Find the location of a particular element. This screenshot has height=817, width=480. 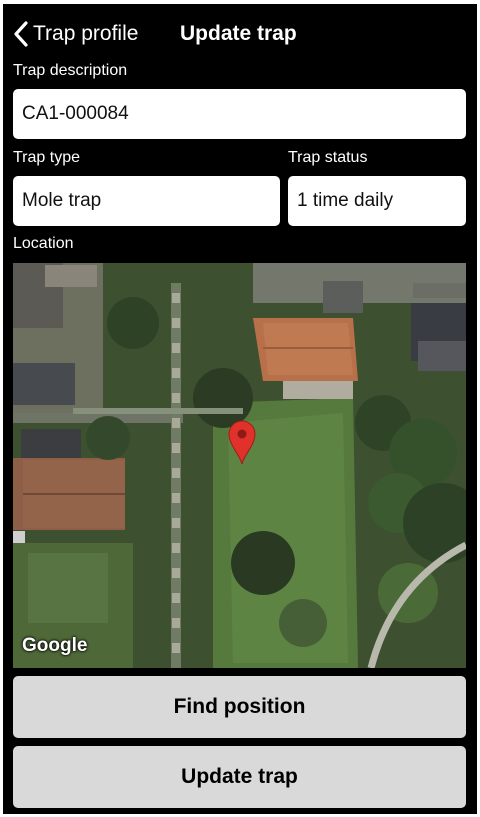

back-button: Trap profile is located at coordinates (75, 34).